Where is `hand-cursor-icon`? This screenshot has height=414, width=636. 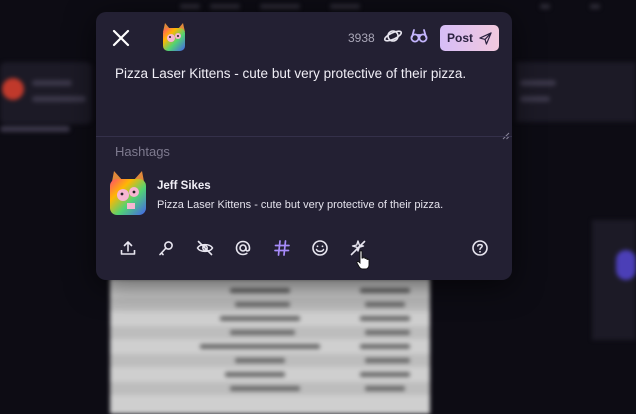
hand-cursor-icon is located at coordinates (363, 260).